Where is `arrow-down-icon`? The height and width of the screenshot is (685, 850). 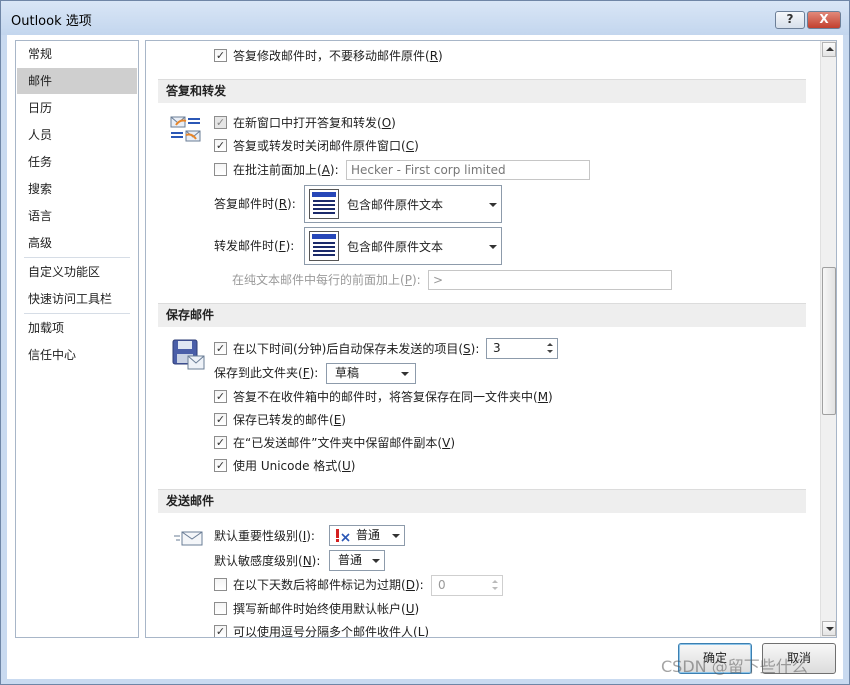
arrow-down-icon is located at coordinates (830, 629).